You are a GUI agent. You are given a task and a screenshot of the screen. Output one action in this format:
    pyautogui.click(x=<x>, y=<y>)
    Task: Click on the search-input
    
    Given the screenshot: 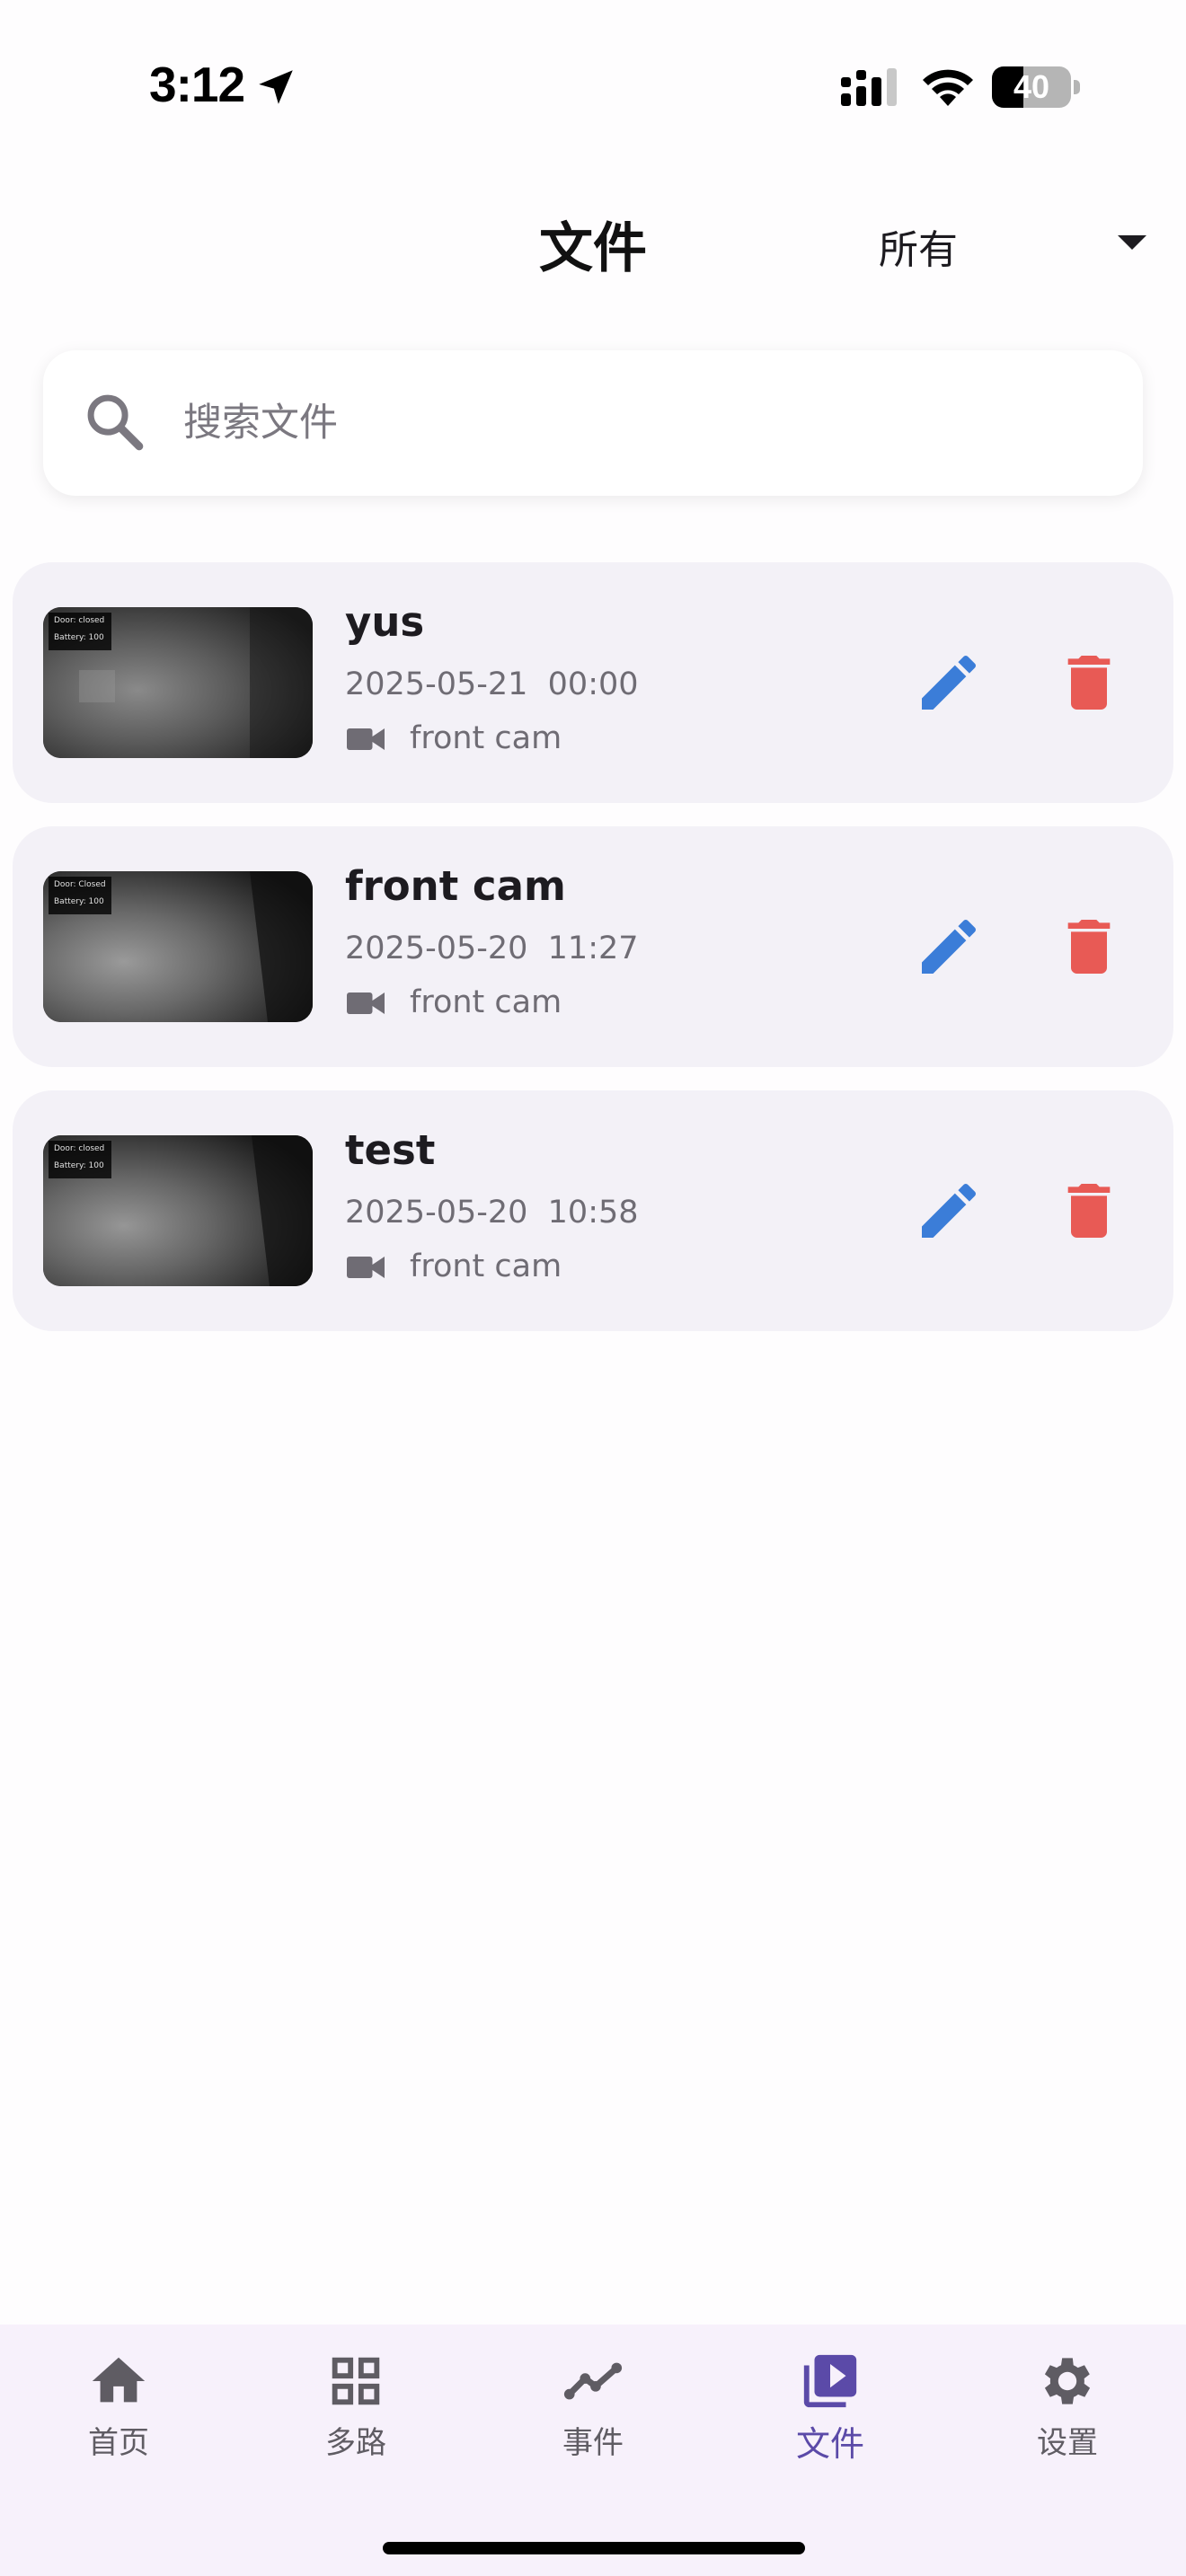 What is the action you would take?
    pyautogui.click(x=641, y=423)
    